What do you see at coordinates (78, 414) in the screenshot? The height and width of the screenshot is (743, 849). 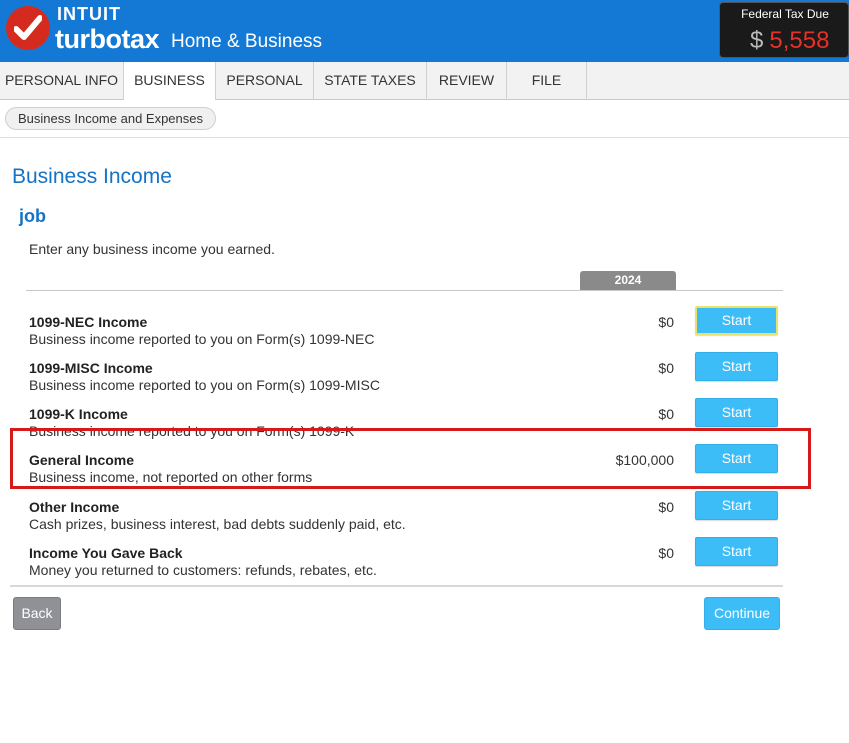 I see `row-title: 1099-K Income` at bounding box center [78, 414].